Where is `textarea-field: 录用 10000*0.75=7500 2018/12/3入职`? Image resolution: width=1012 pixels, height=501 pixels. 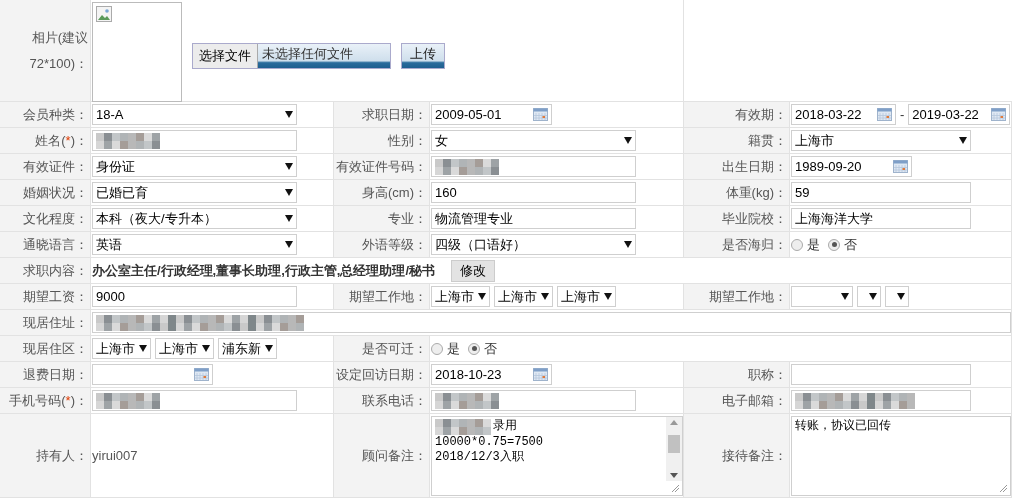
textarea-field: 录用 10000*0.75=7500 2018/12/3入职 is located at coordinates (557, 455).